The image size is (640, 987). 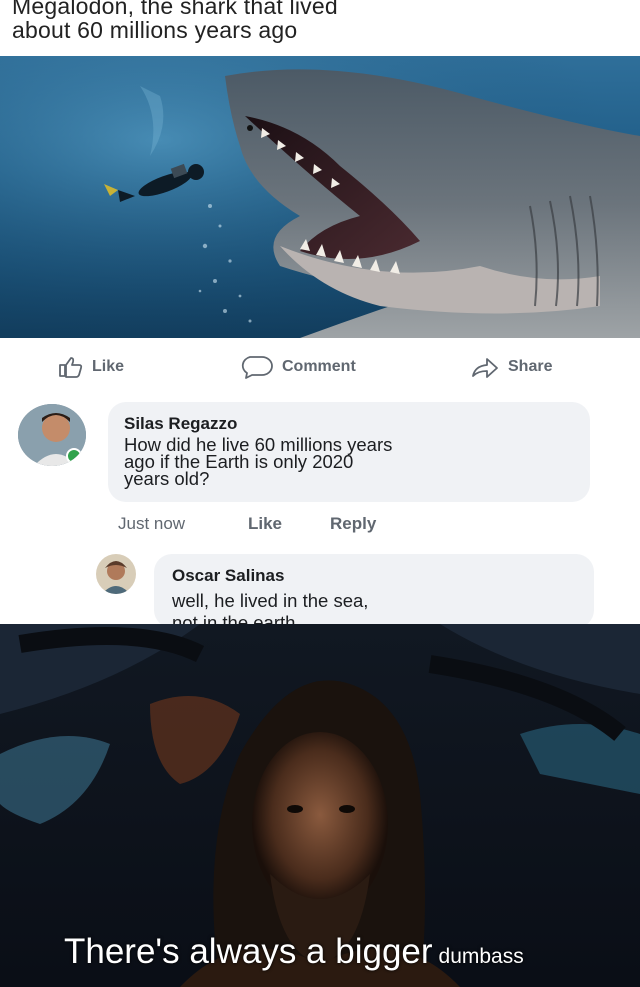 What do you see at coordinates (485, 367) in the screenshot?
I see `share-arrow-icon` at bounding box center [485, 367].